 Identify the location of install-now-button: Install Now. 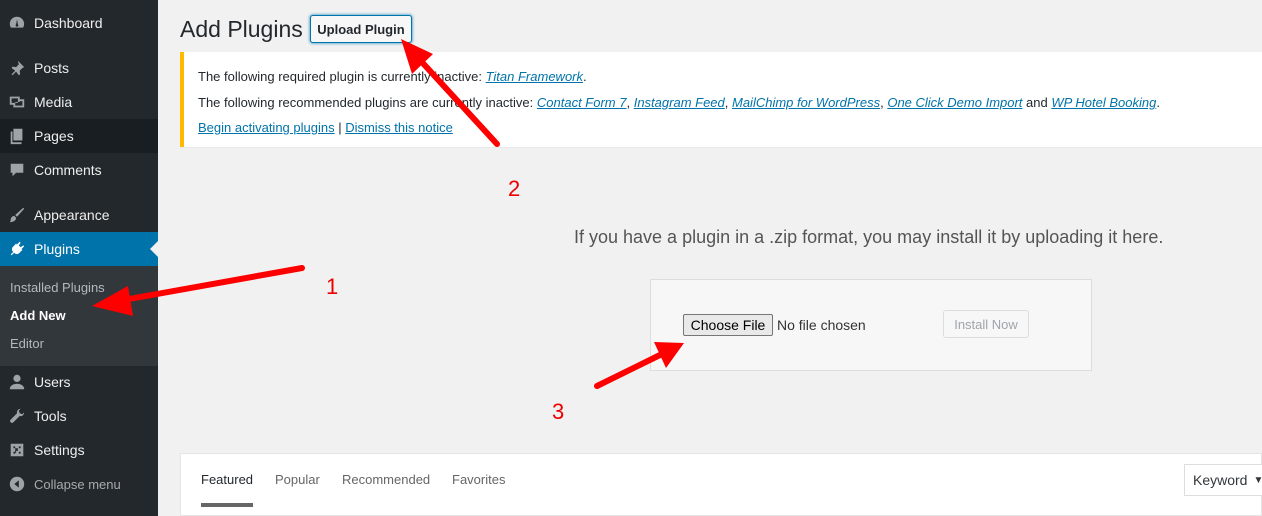
(986, 324).